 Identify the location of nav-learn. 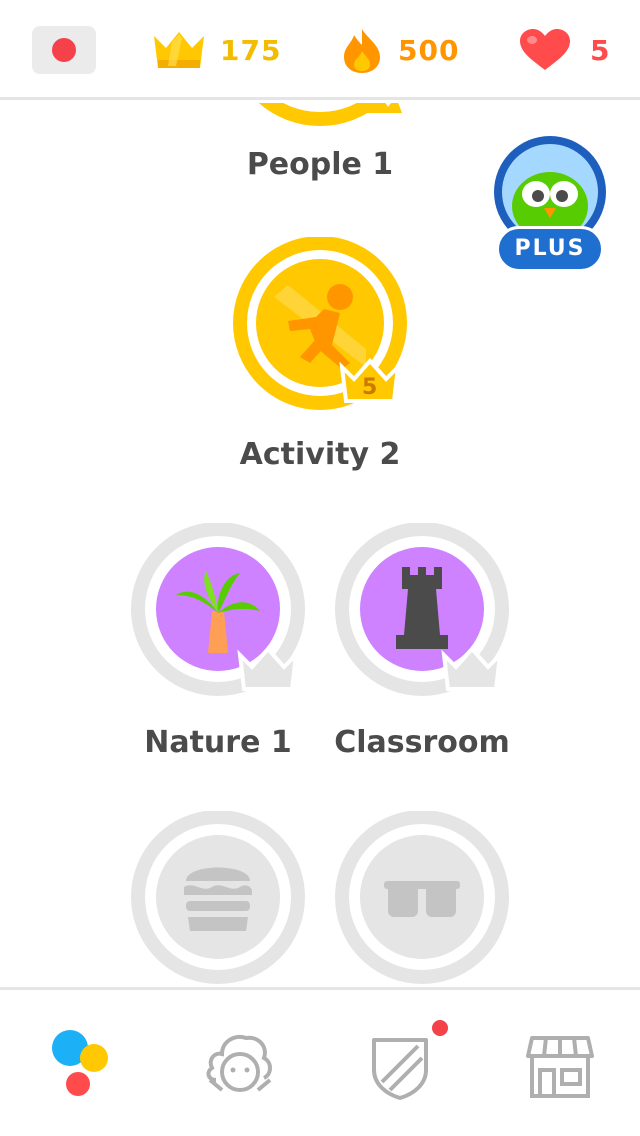
(80, 1066).